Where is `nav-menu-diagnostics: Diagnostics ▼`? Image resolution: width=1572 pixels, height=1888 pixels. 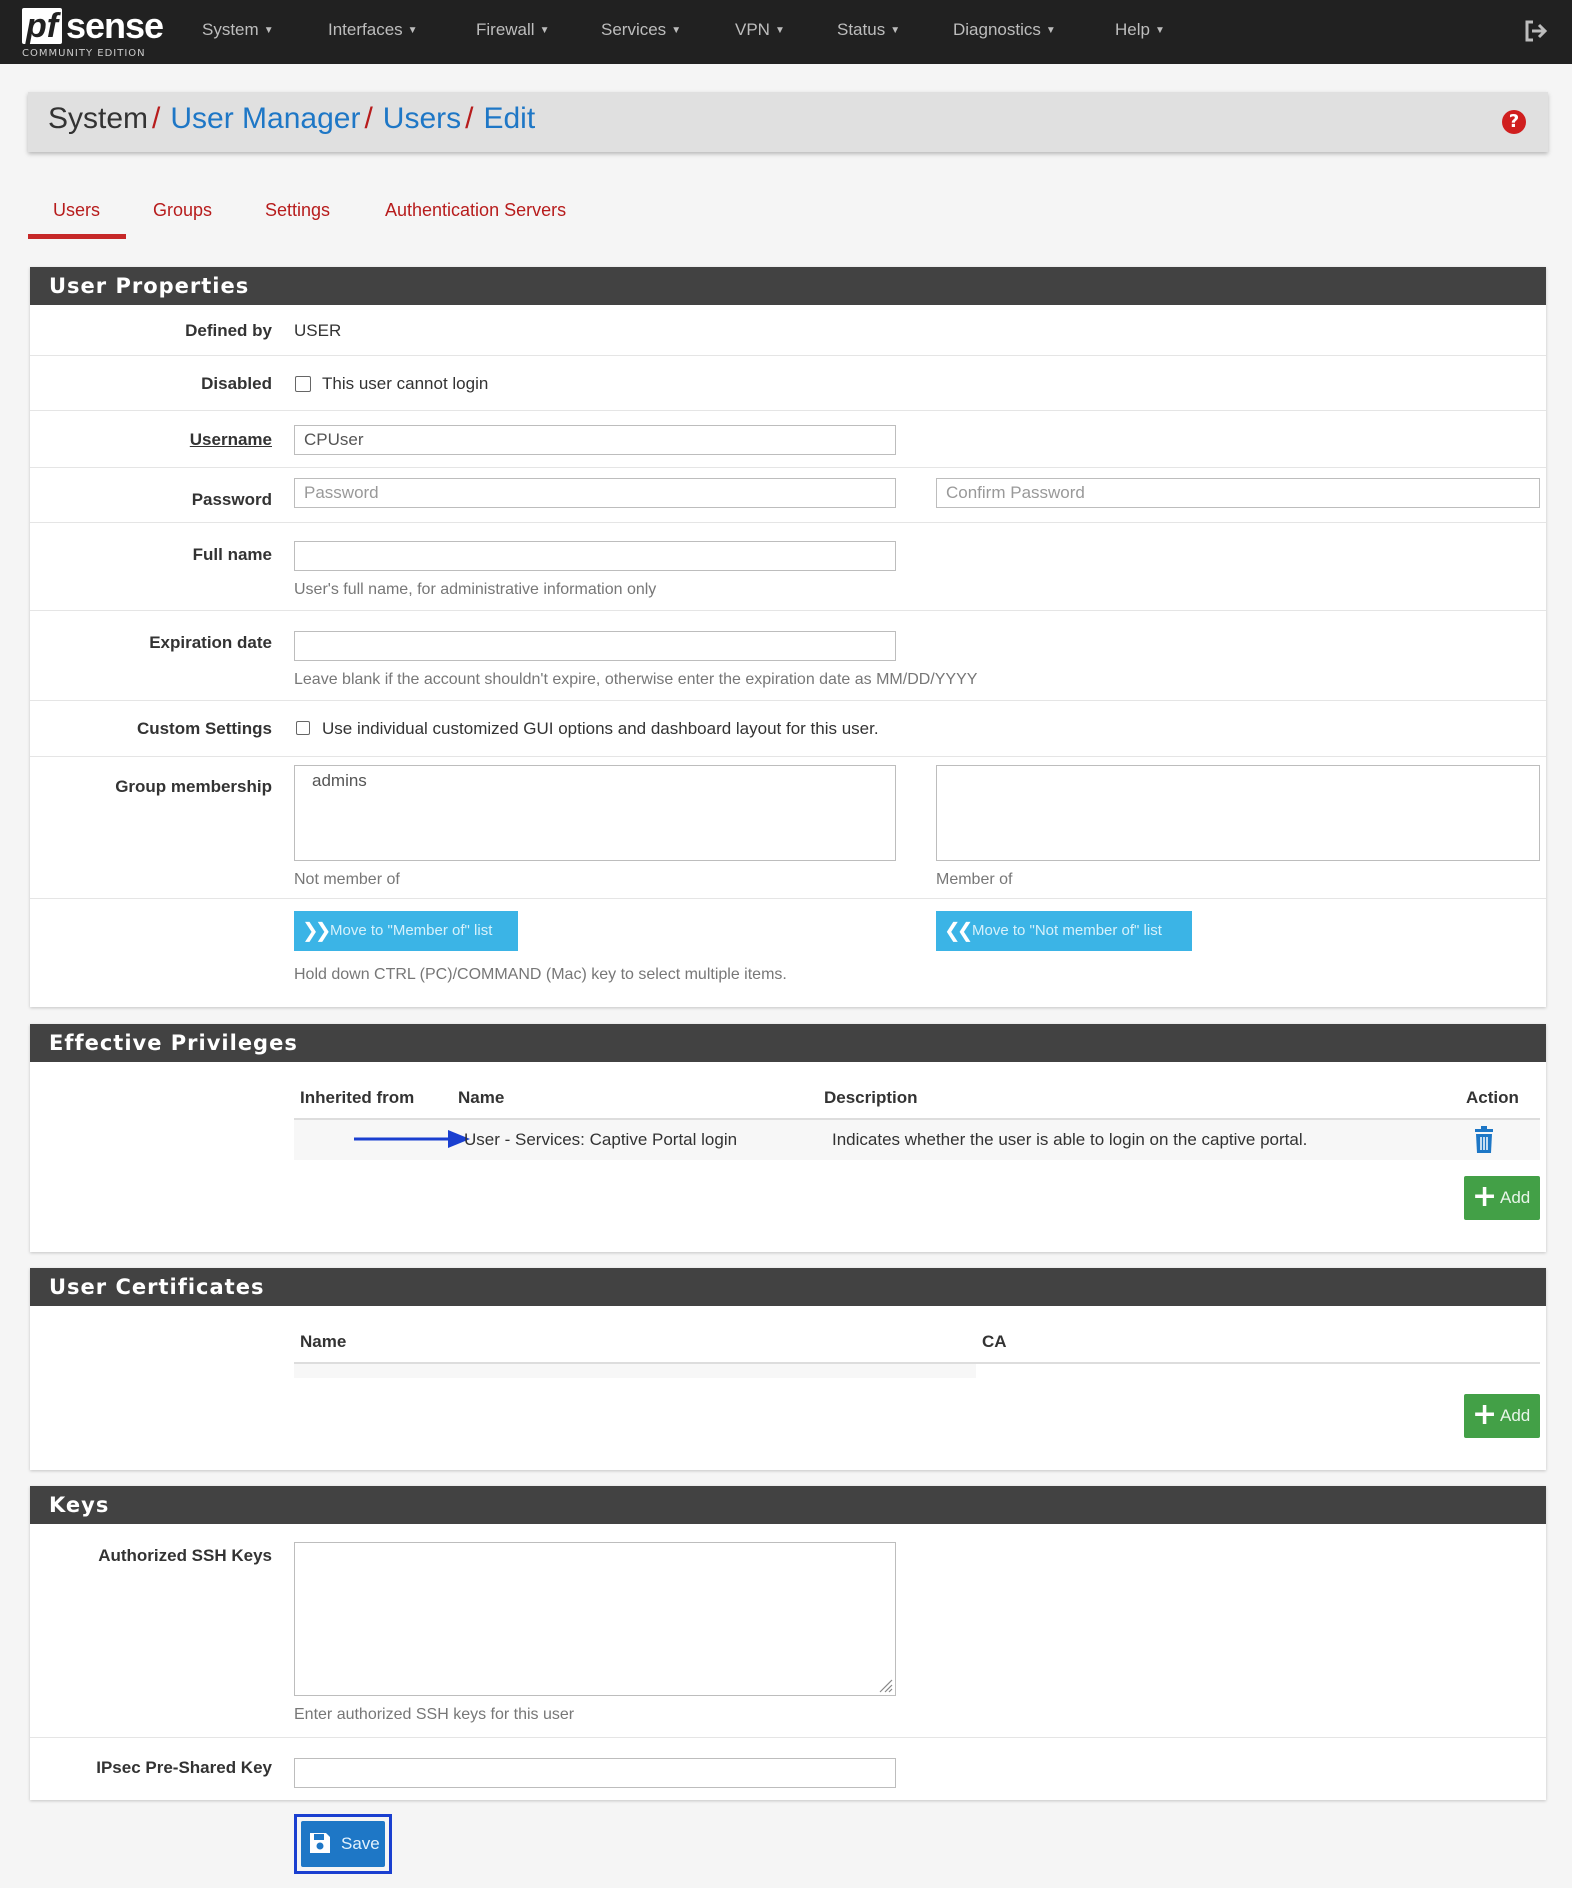 nav-menu-diagnostics: Diagnostics ▼ is located at coordinates (1004, 30).